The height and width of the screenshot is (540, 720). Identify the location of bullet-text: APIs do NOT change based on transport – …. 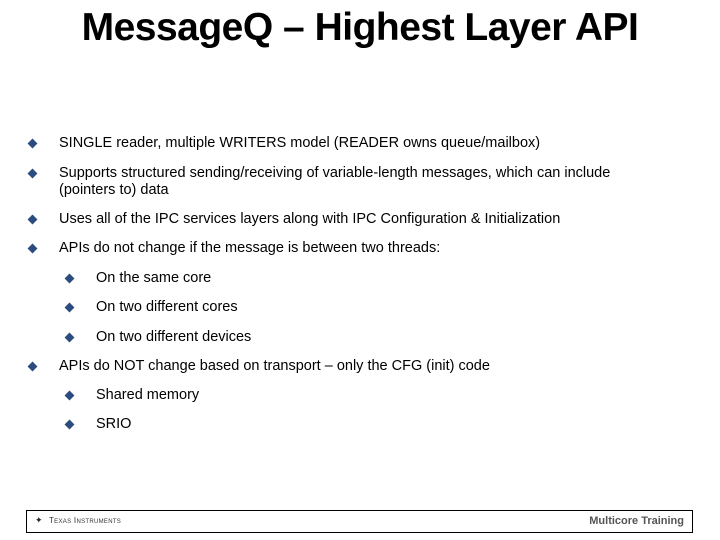
(274, 366).